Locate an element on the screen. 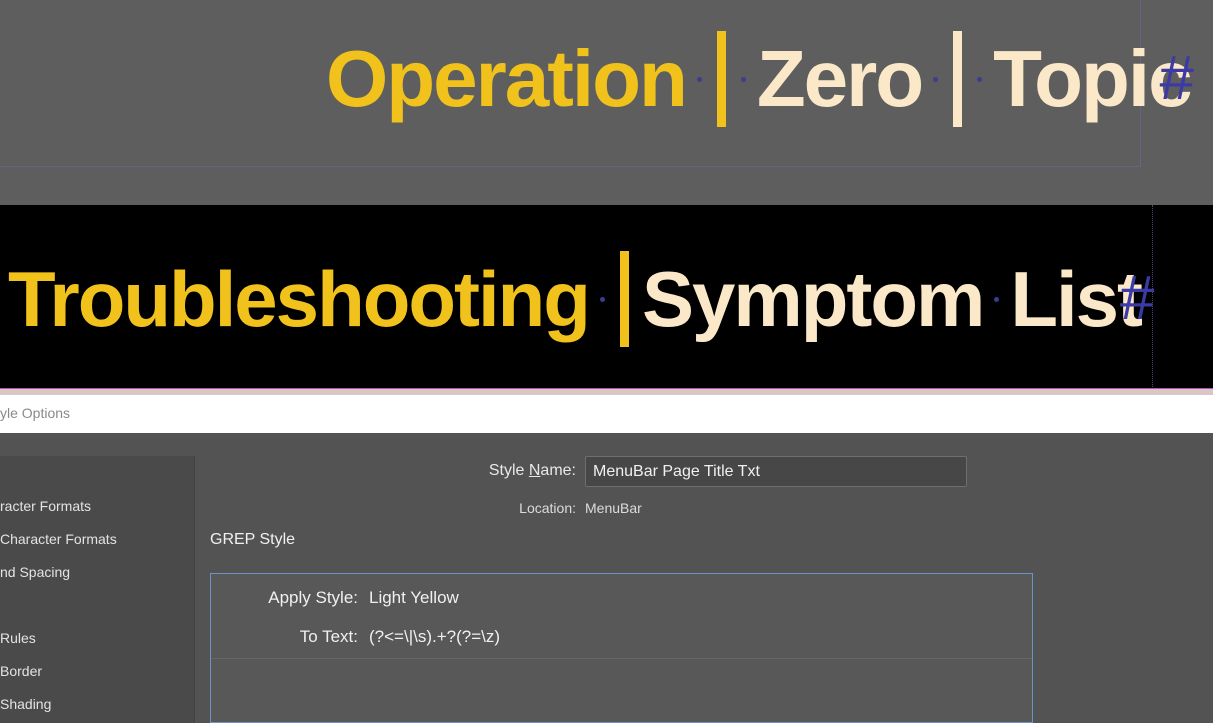  sidebar-item-border: Border is located at coordinates (21, 671).